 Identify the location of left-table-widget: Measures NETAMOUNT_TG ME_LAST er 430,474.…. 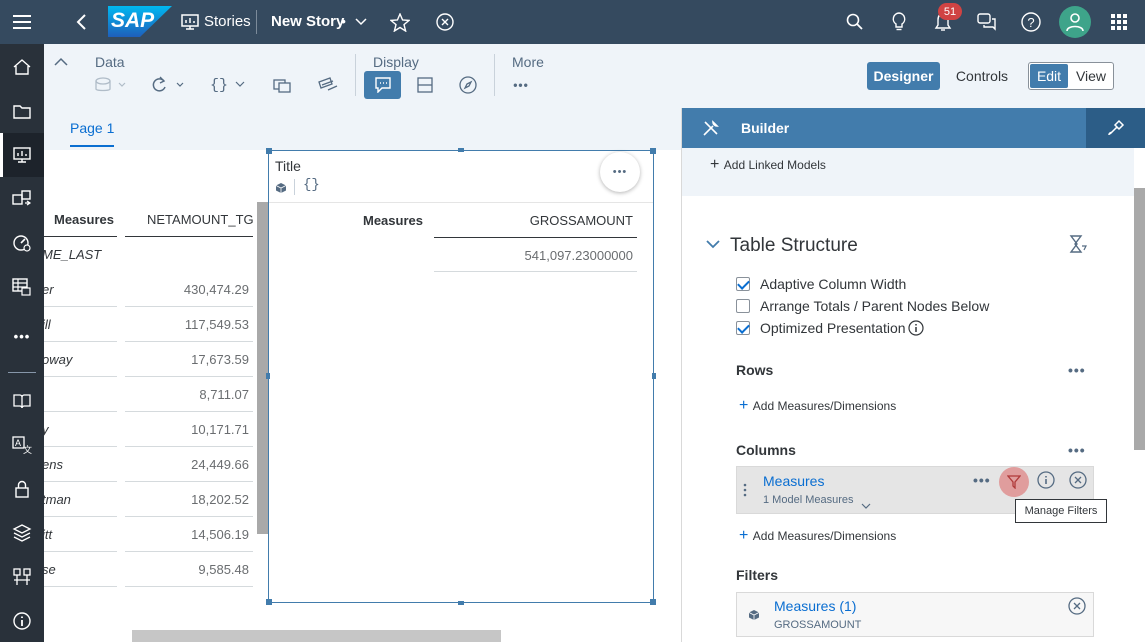
(156, 396).